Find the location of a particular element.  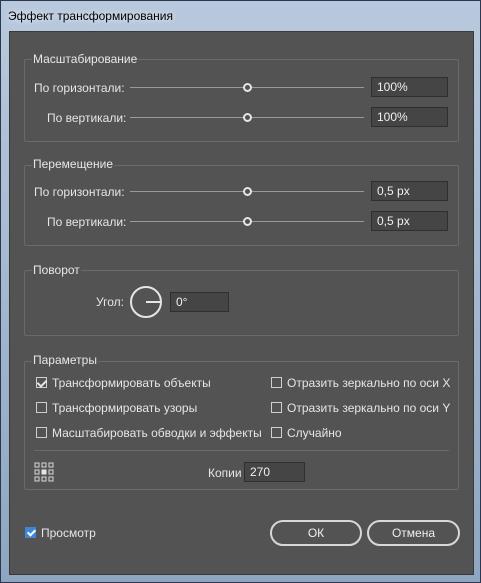

scale-vertical-slider-handle is located at coordinates (247, 117).